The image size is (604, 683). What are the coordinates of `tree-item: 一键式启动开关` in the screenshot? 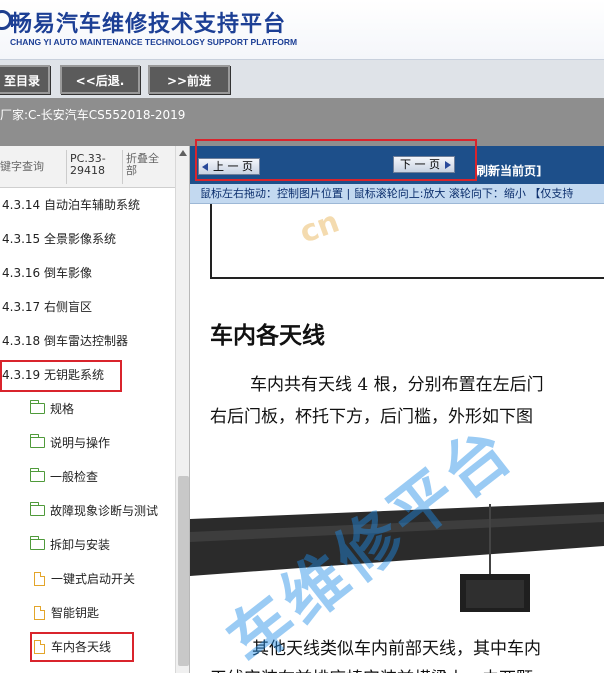 It's located at (84, 579).